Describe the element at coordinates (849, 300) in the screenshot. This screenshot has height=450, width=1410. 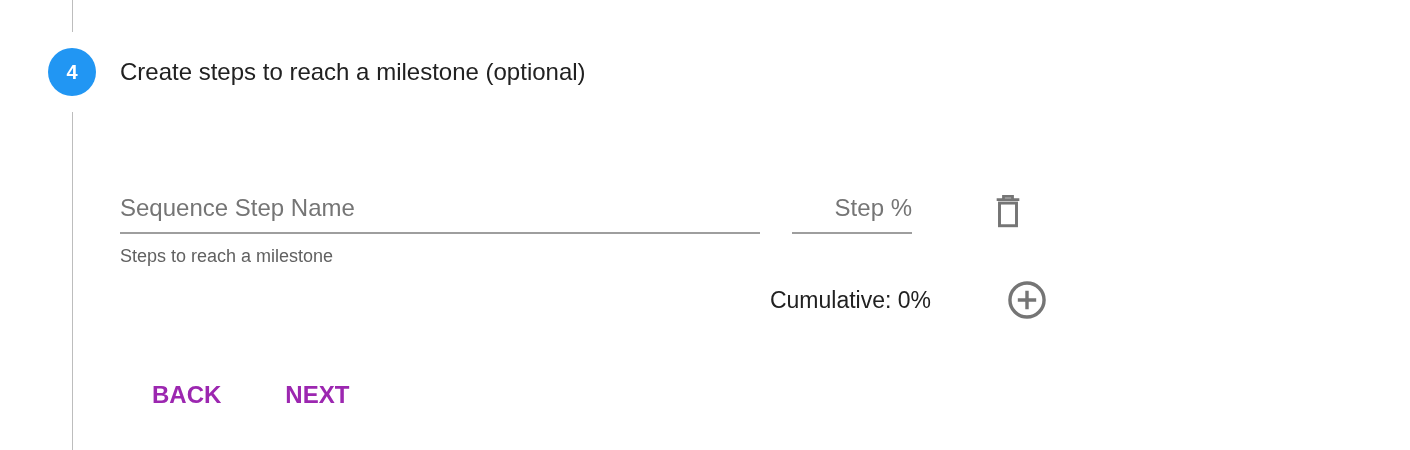
I see `cumulative-total: Cumulative: 0%` at that location.